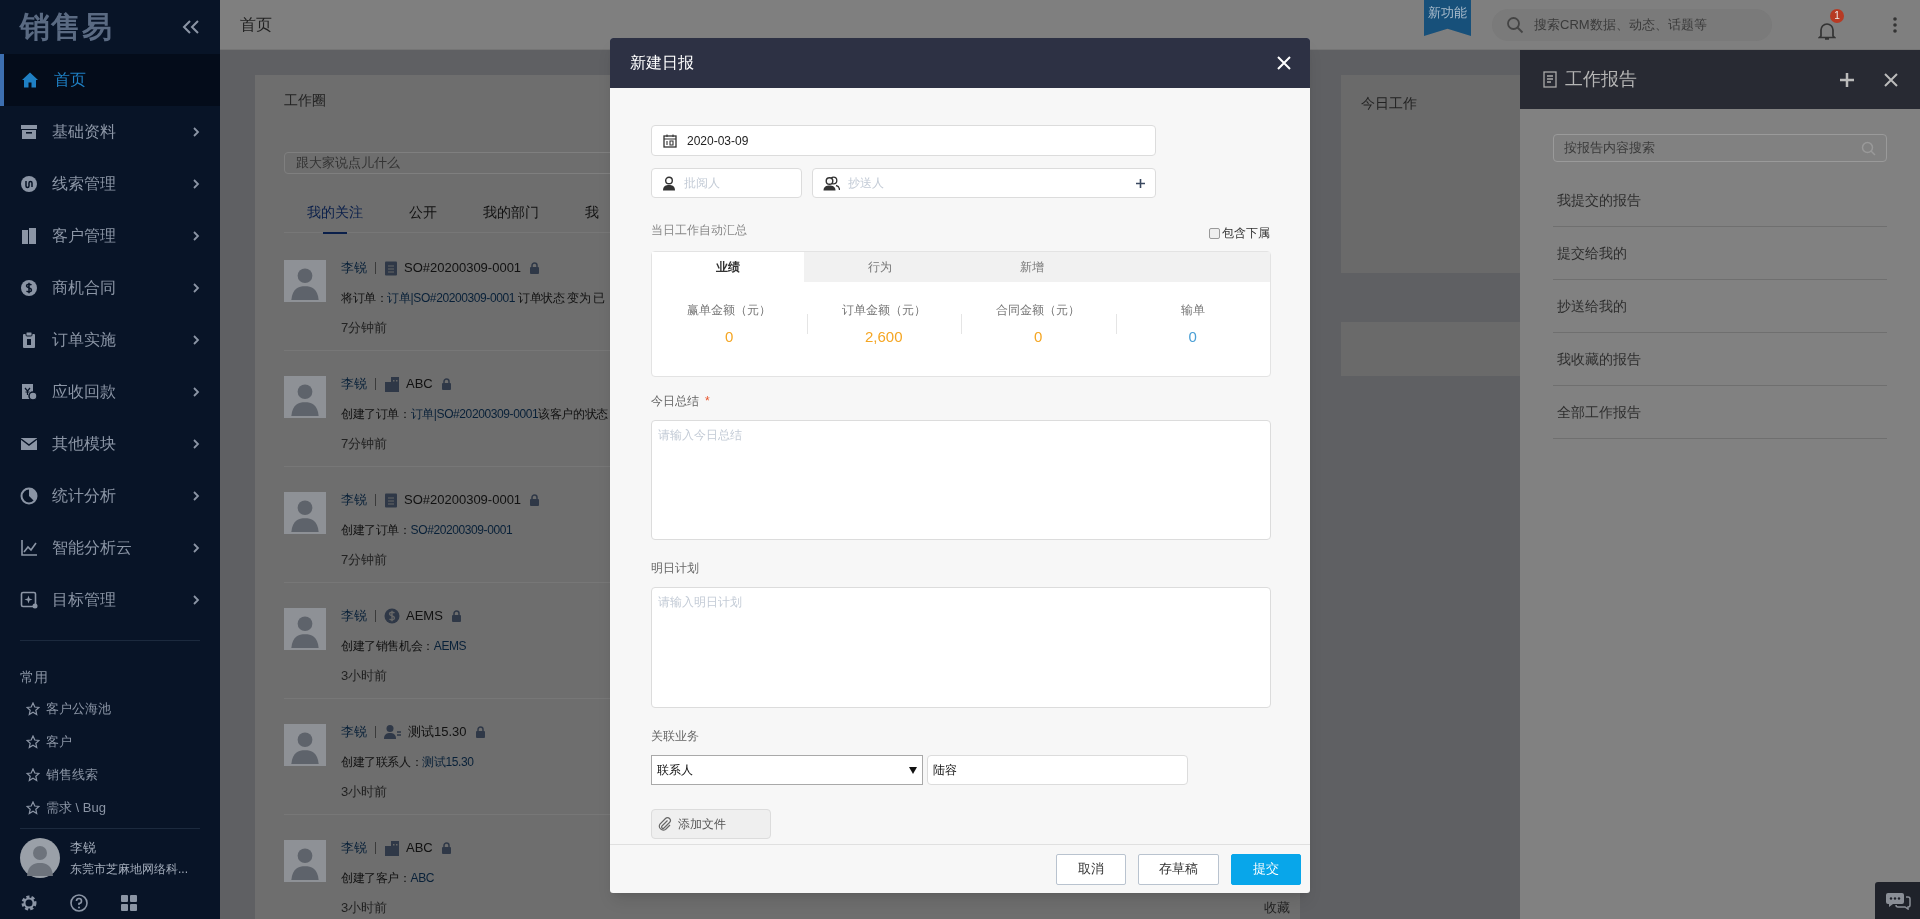 This screenshot has width=1920, height=919. I want to click on more-icon, so click(1895, 24).